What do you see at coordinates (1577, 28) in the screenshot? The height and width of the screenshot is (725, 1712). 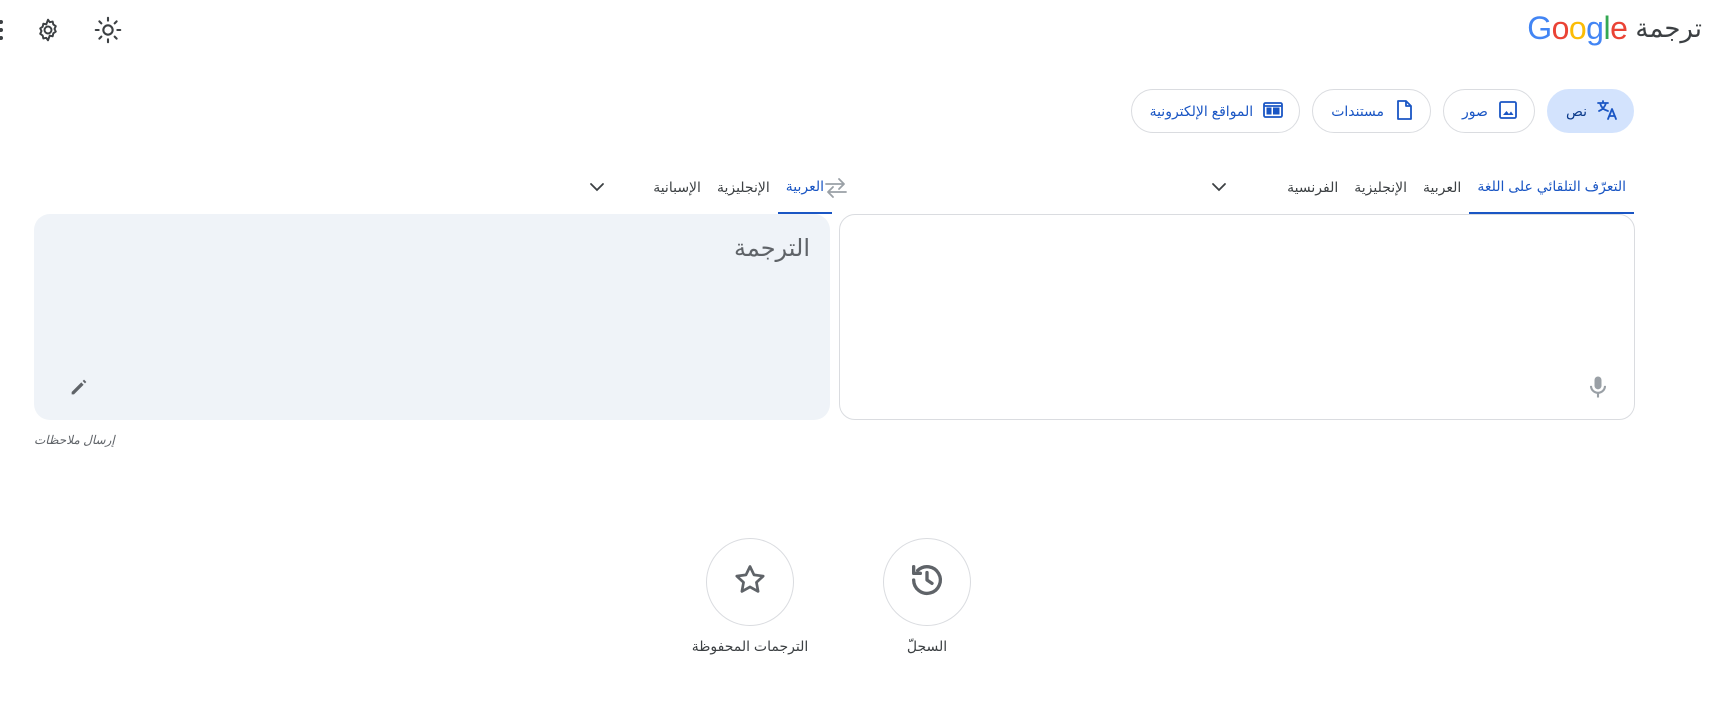 I see `google-logo: Google` at bounding box center [1577, 28].